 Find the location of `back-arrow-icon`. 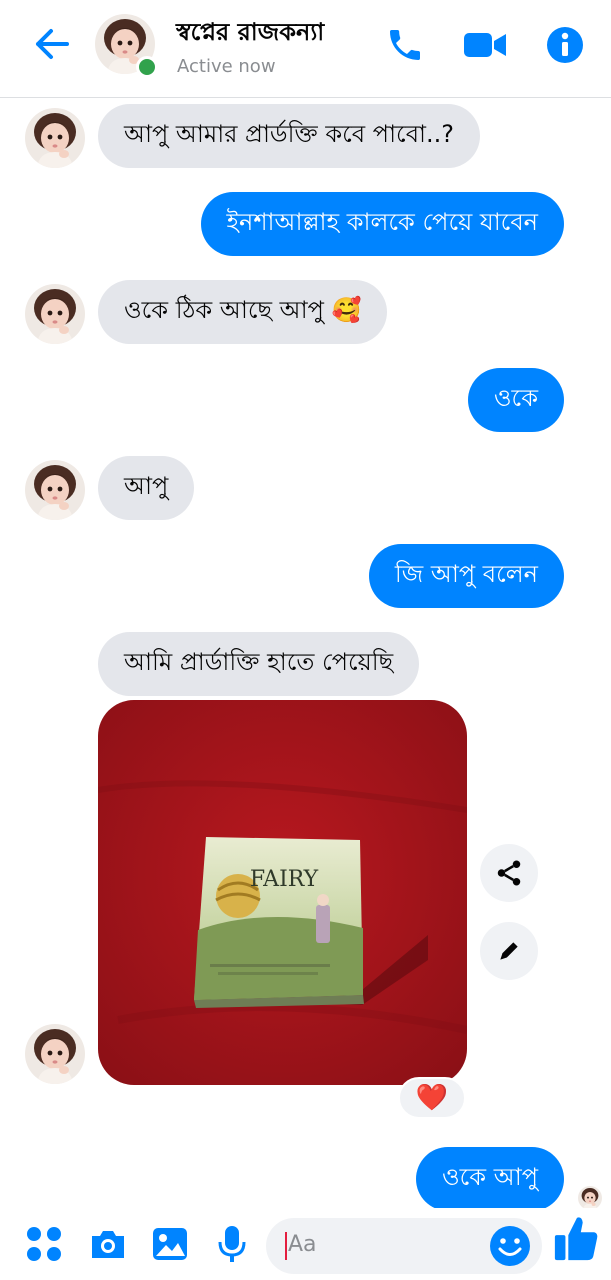

back-arrow-icon is located at coordinates (52, 44).